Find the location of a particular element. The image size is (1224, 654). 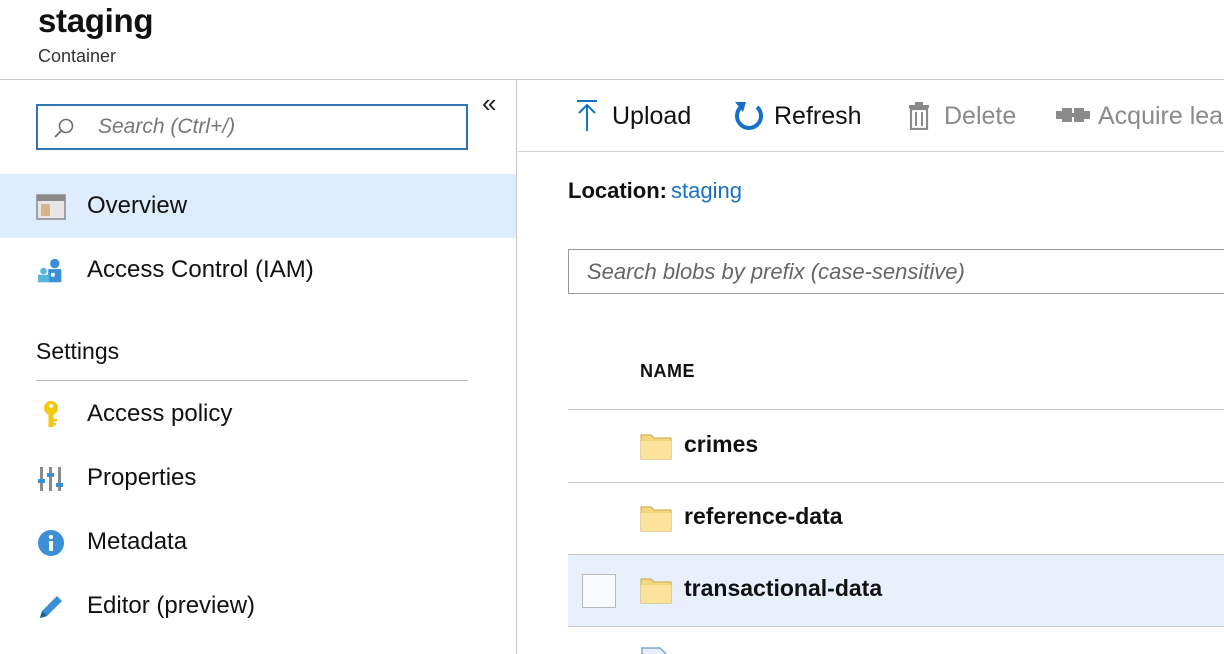

menu-item-label: Metadata is located at coordinates (137, 541).